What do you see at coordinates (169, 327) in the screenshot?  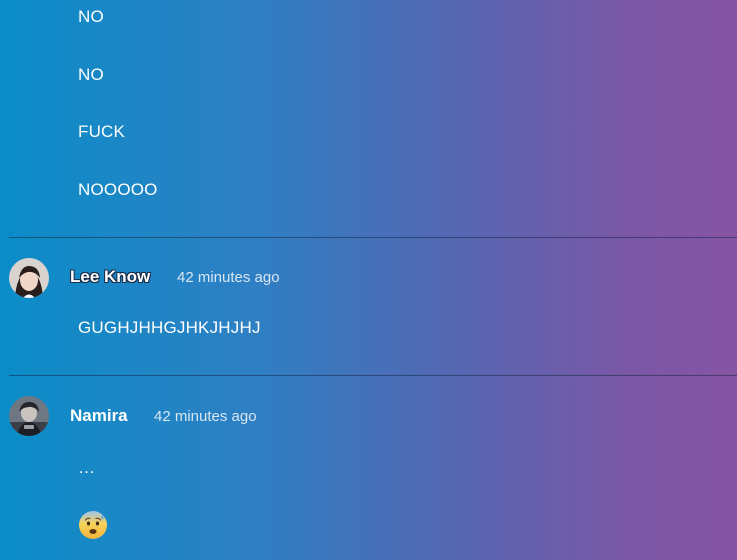 I see `comment-text-line: GUGHJHHGJHKJHJHJ` at bounding box center [169, 327].